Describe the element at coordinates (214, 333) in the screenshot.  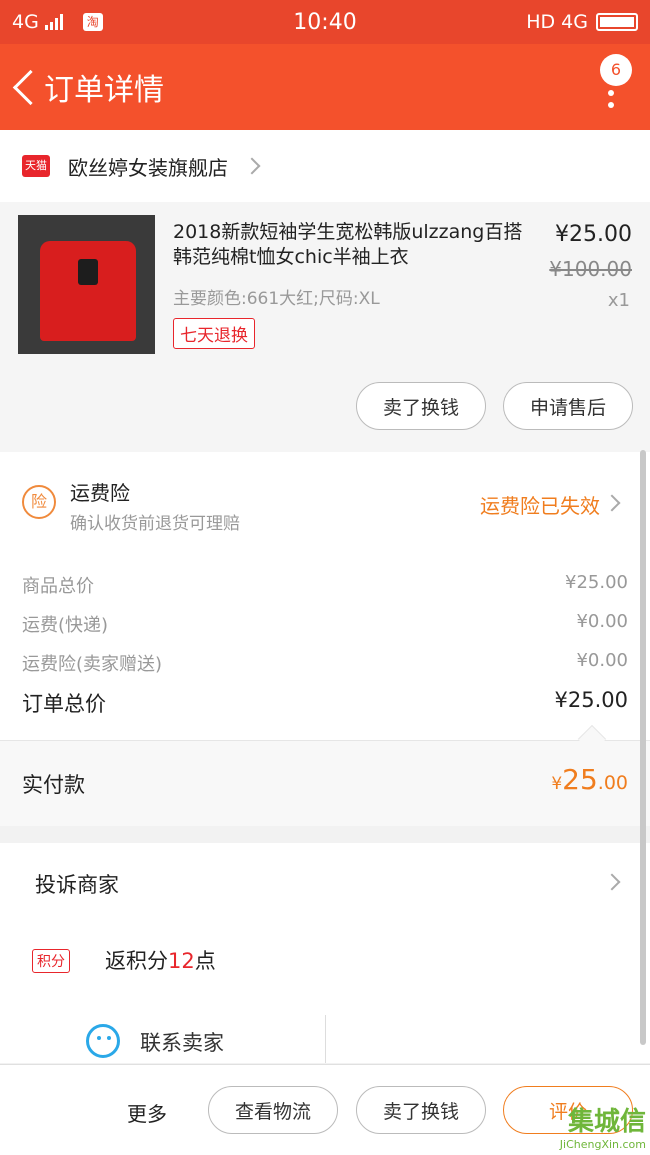
I see `return-policy-tag: 七天退换` at that location.